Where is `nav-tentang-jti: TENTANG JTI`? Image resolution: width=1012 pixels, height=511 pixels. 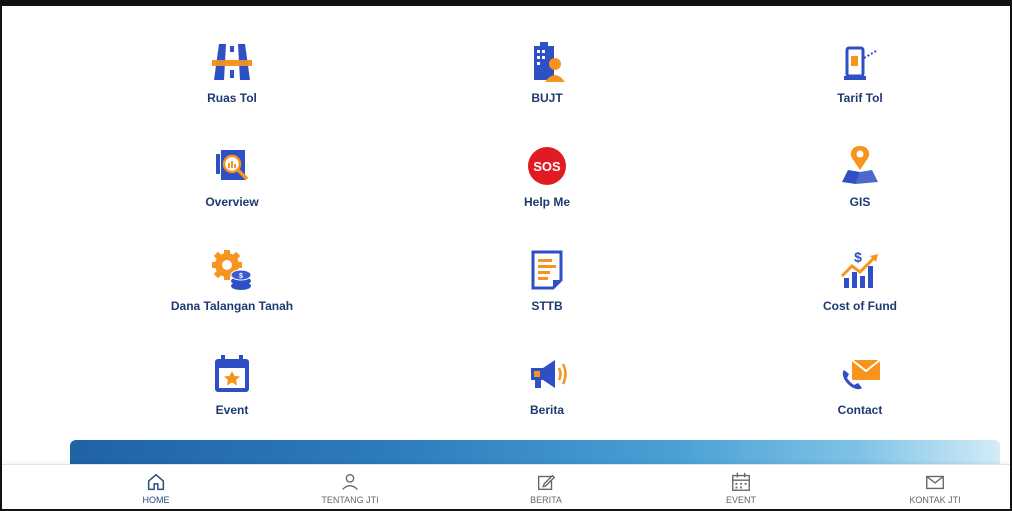
nav-tentang-jti: TENTANG JTI is located at coordinates (350, 488).